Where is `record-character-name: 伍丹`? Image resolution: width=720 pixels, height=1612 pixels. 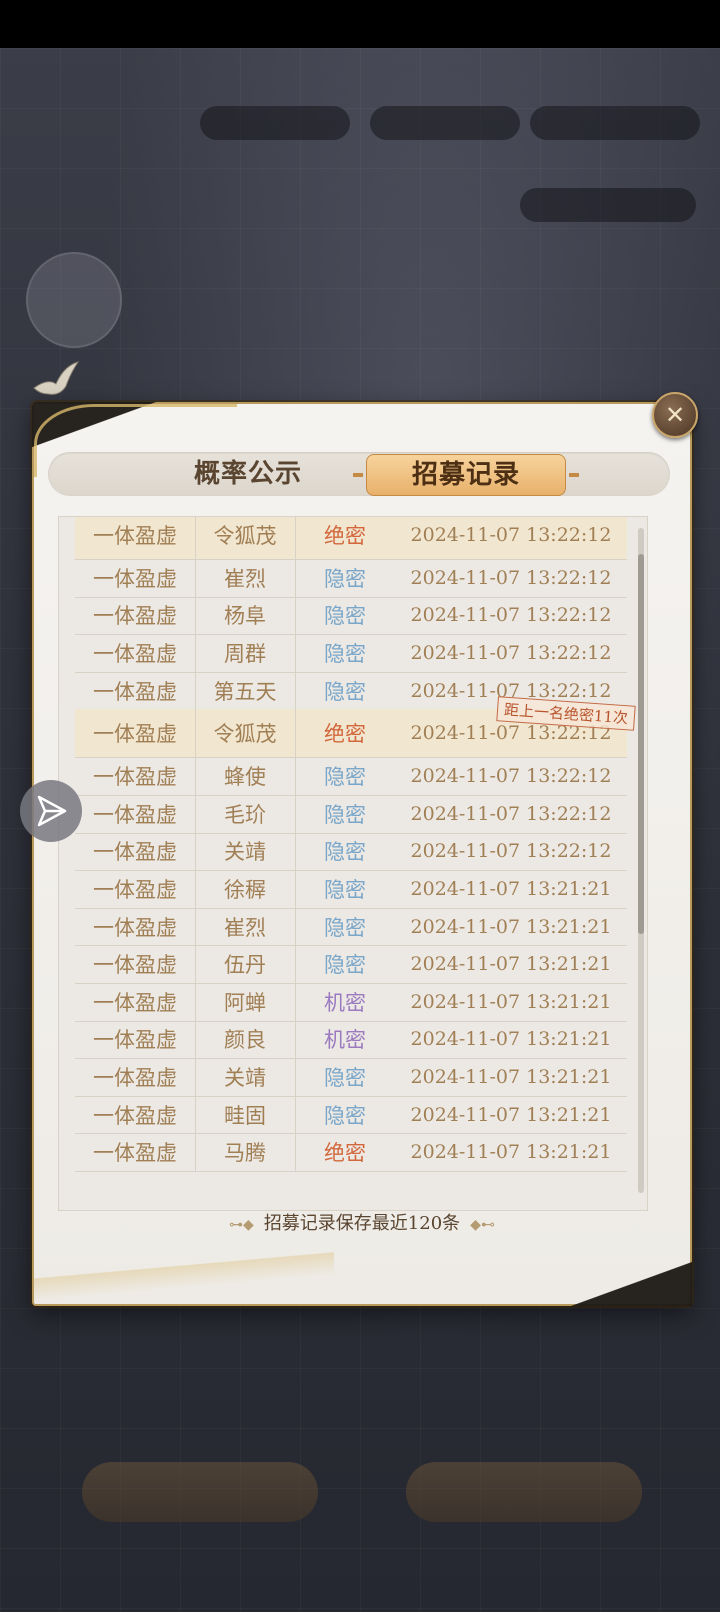
record-character-name: 伍丹 is located at coordinates (245, 964).